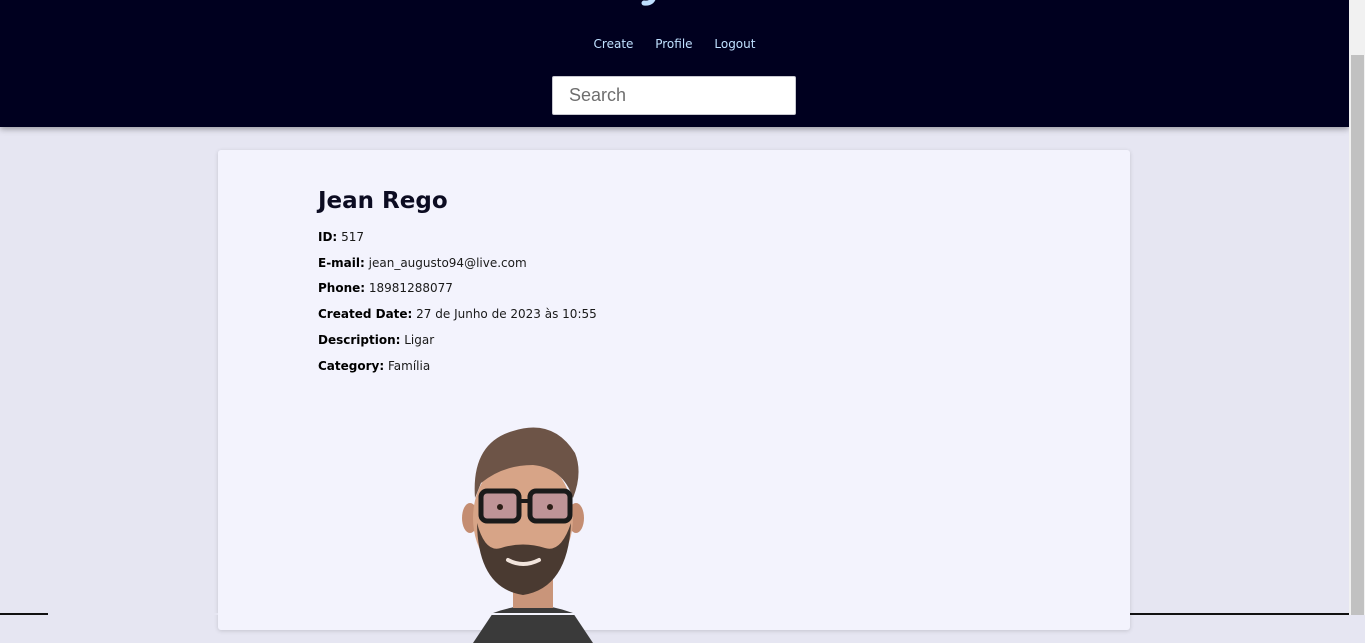 The height and width of the screenshot is (643, 1365). Describe the element at coordinates (328, 237) in the screenshot. I see `field-id-label: ID:` at that location.